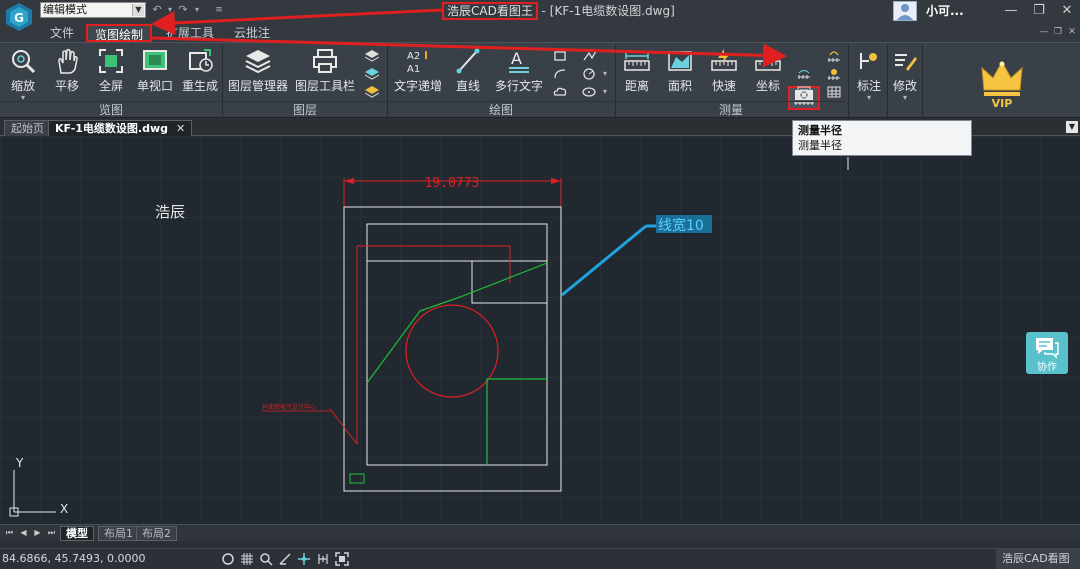  Describe the element at coordinates (266, 559) in the screenshot. I see `zoom-window-icon` at that location.